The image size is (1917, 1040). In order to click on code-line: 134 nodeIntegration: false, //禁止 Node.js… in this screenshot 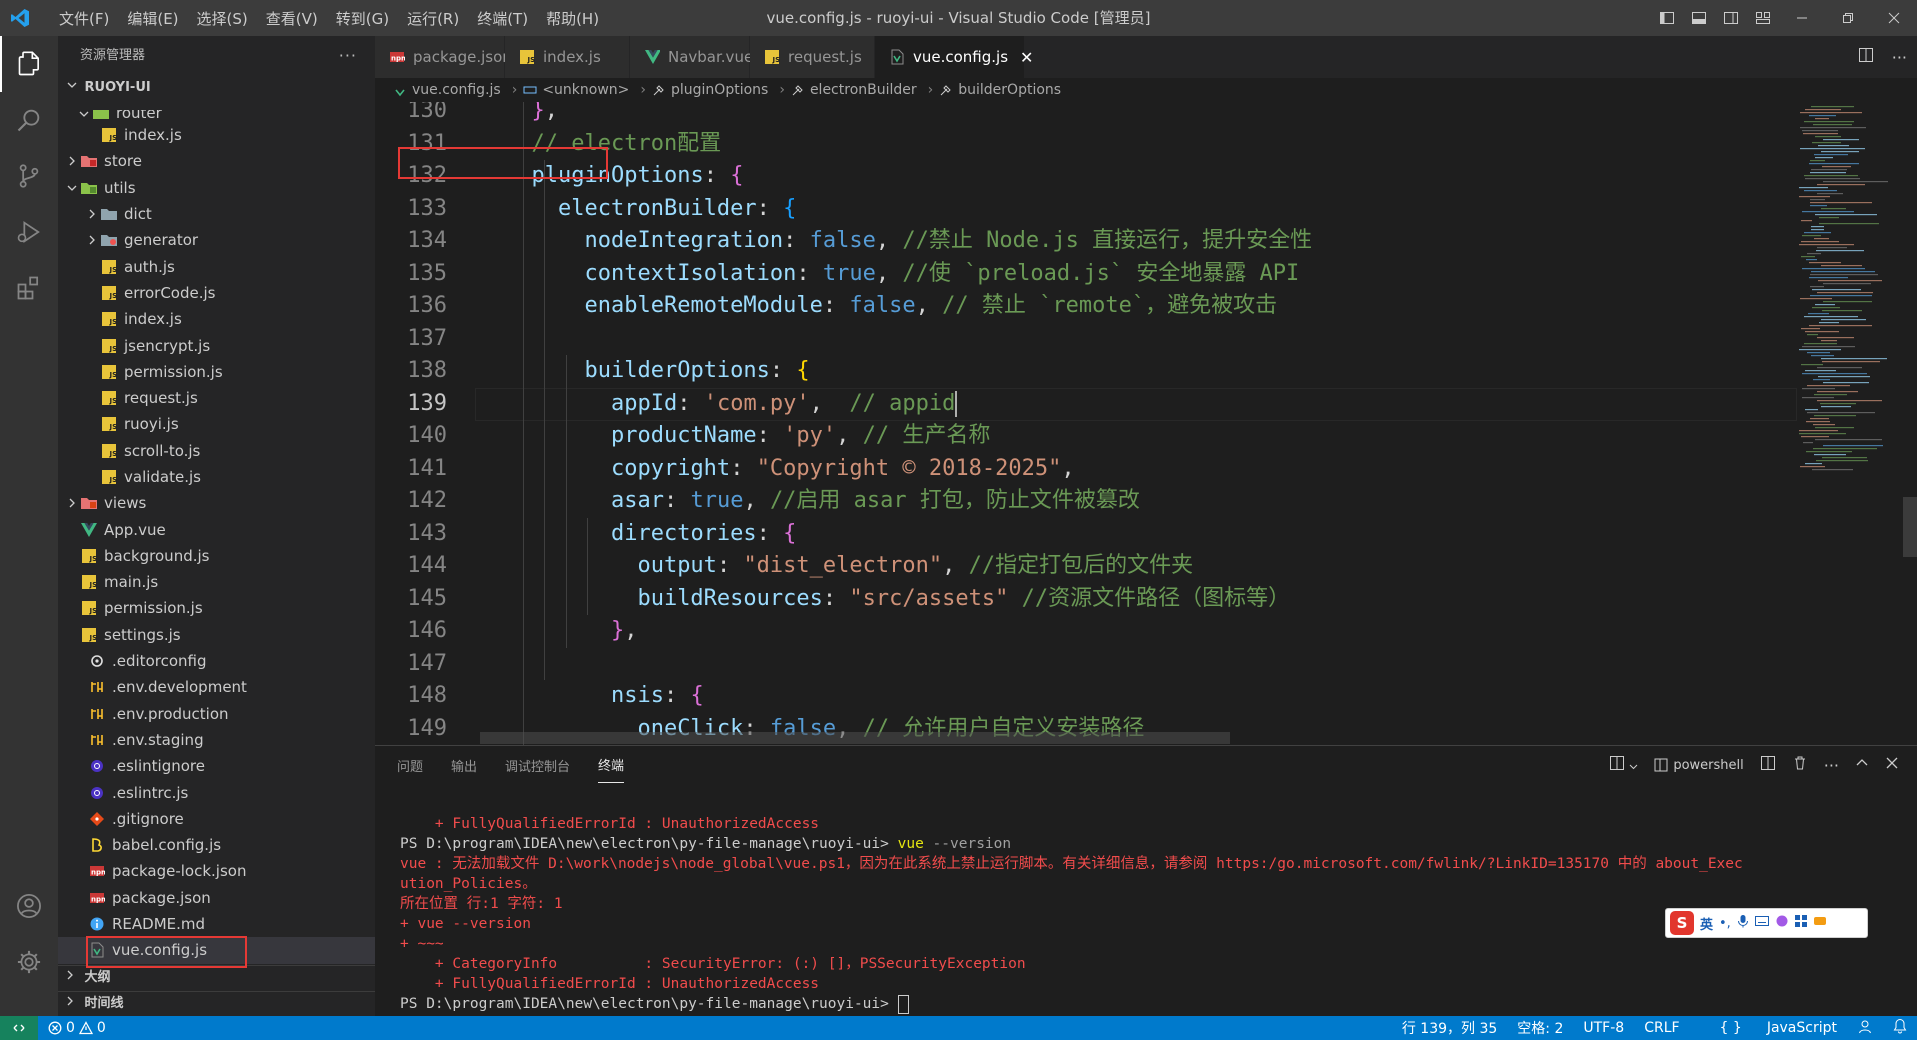, I will do `click(1085, 241)`.